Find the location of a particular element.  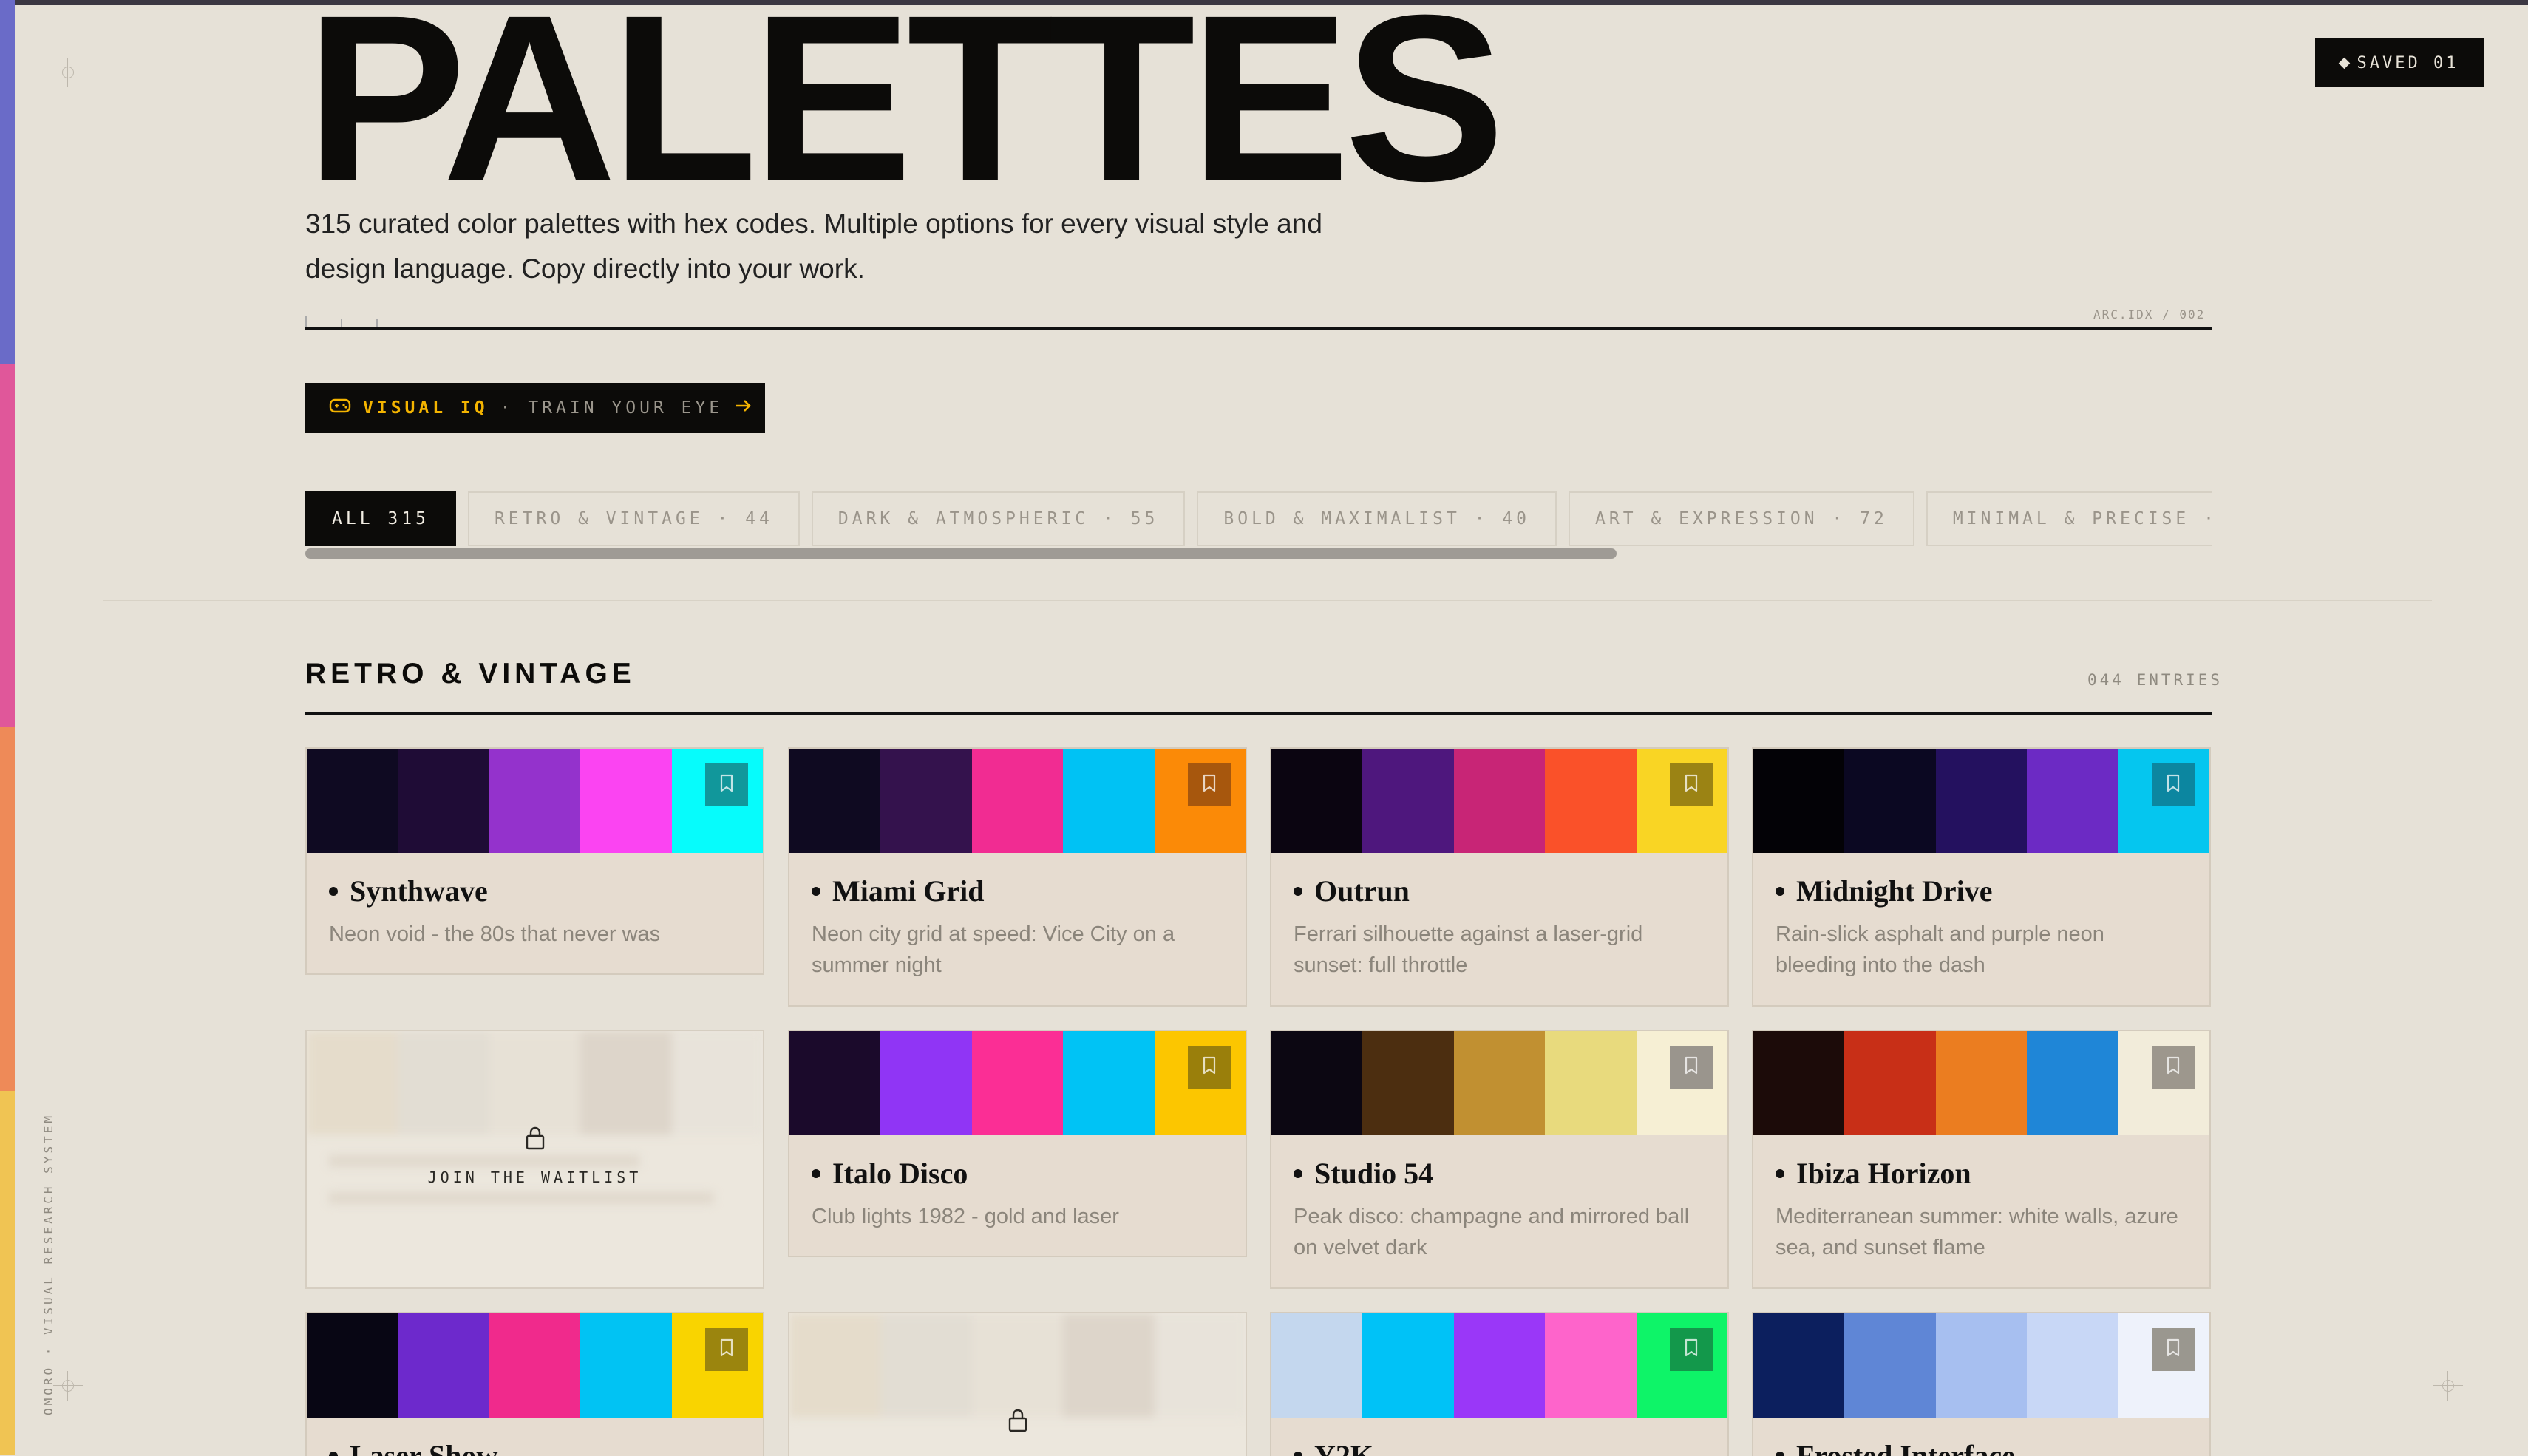

bullet-dot is located at coordinates (1298, 1453).